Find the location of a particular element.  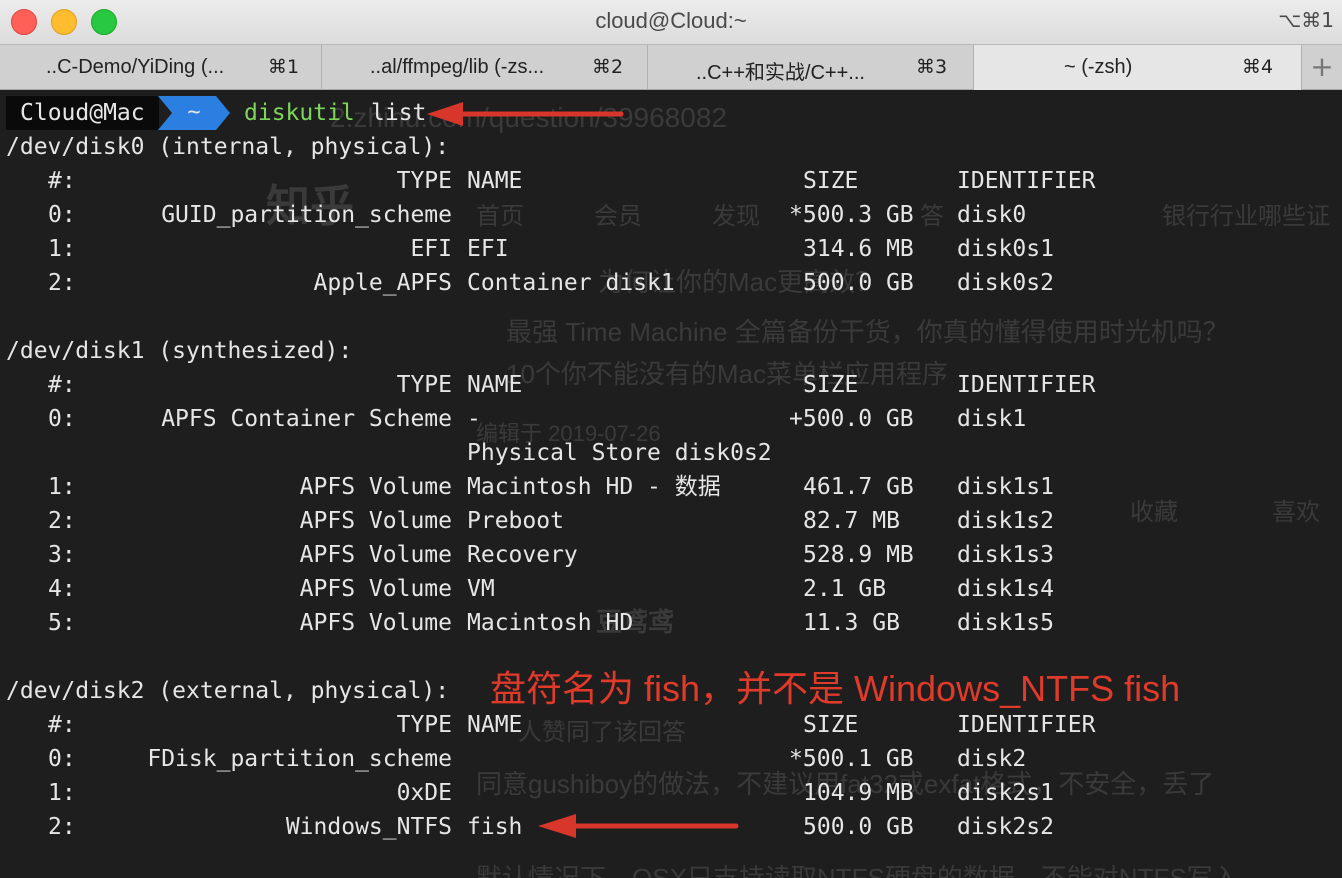

partition-name: EFI is located at coordinates (488, 249).